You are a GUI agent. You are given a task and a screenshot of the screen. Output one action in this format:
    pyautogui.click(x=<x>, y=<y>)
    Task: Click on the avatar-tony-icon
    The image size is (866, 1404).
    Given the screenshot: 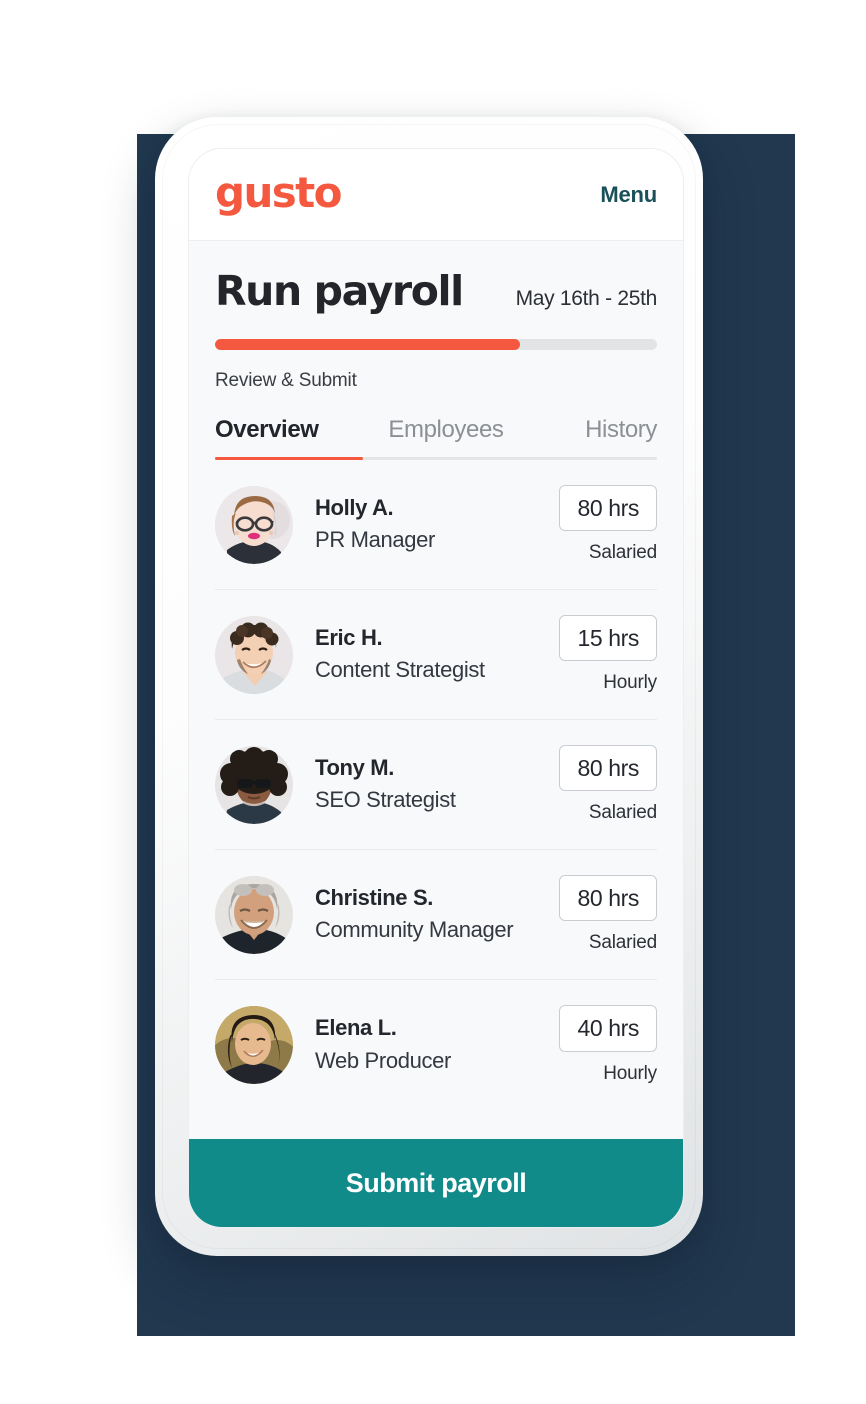 What is the action you would take?
    pyautogui.click(x=254, y=784)
    